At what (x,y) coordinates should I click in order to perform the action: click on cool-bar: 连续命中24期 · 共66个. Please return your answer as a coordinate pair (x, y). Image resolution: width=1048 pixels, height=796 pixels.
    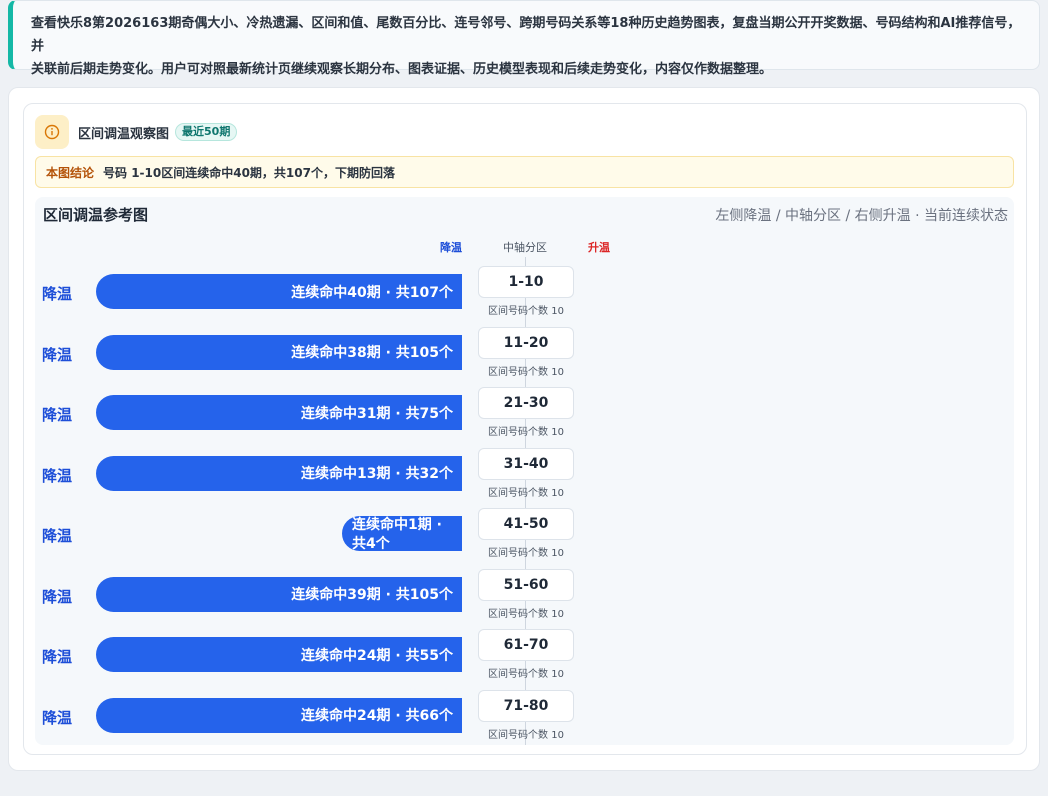
    Looking at the image, I should click on (279, 715).